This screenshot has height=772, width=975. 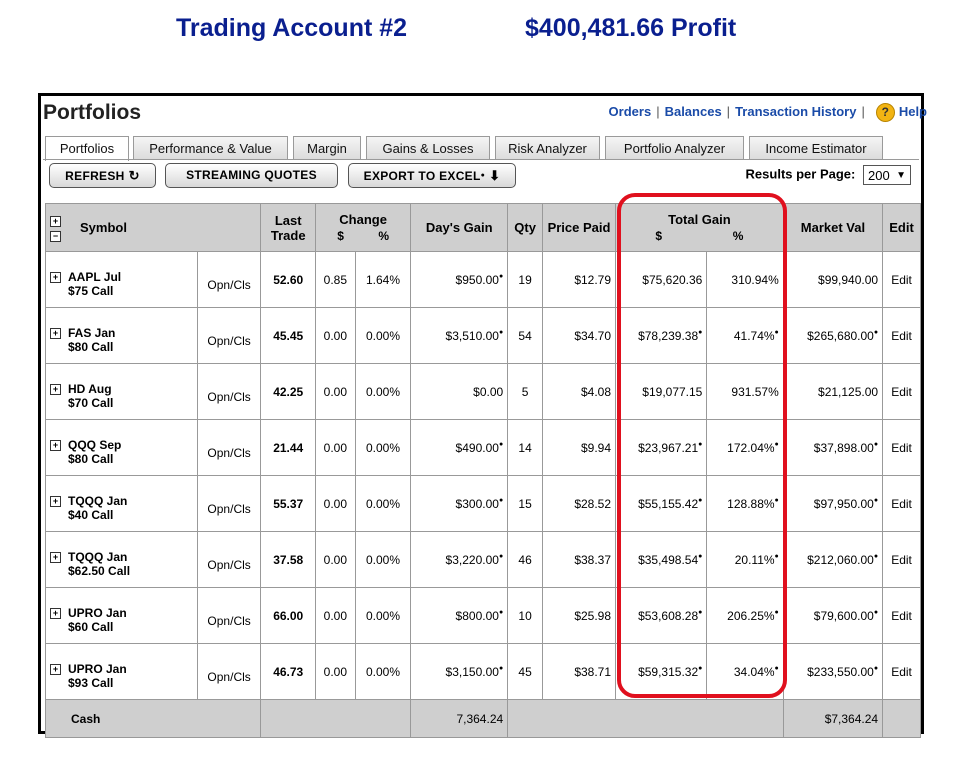 I want to click on days-gain-header: Day's Gain, so click(x=459, y=227).